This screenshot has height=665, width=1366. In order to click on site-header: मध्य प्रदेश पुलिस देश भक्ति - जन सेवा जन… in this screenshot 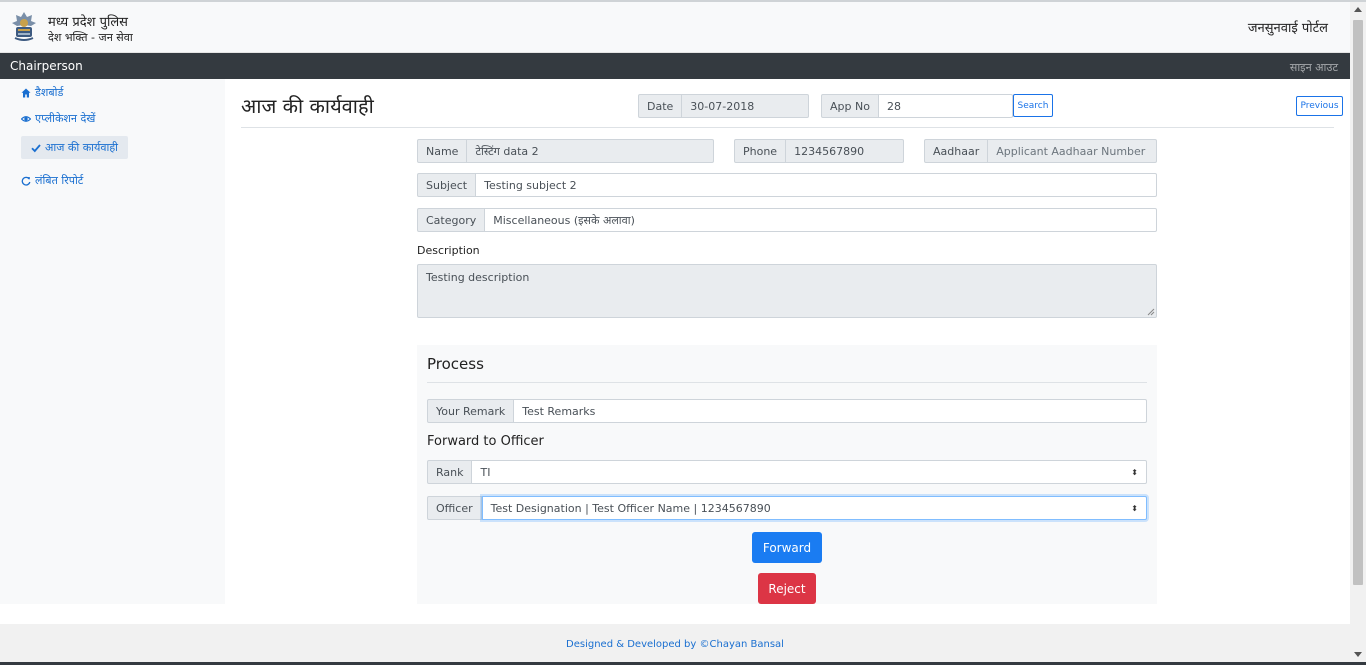, I will do `click(675, 27)`.